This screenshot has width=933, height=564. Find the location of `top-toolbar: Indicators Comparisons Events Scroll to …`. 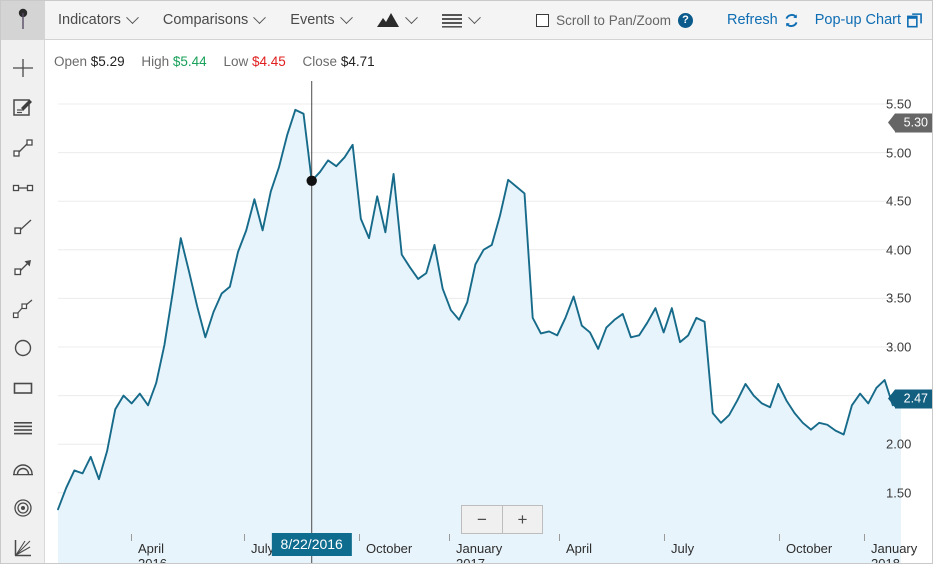

top-toolbar: Indicators Comparisons Events Scroll to … is located at coordinates (466, 20).